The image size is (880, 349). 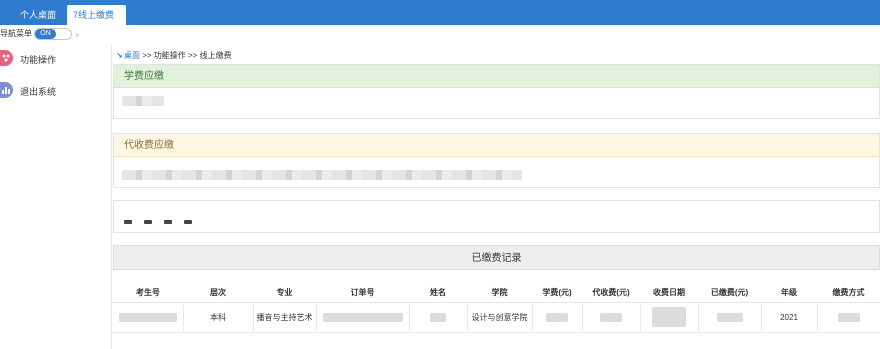 I want to click on col-major: 专业, so click(x=284, y=293).